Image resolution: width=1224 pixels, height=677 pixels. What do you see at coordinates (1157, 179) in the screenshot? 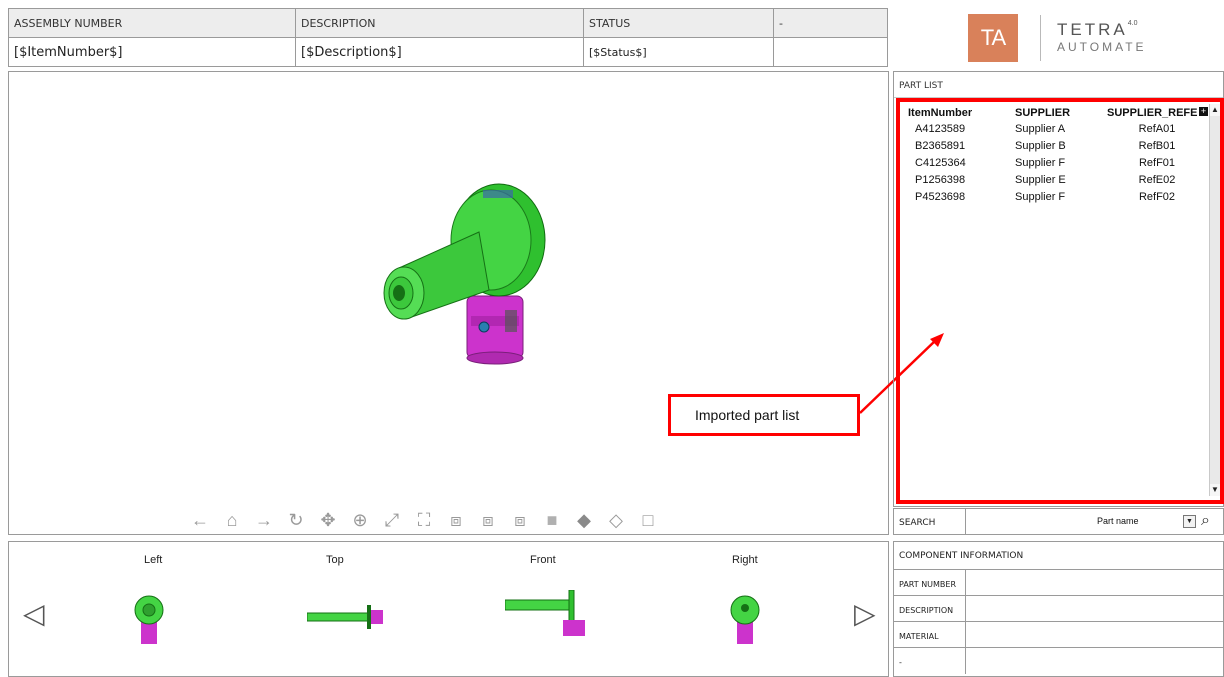
I see `cell-supplier-ref: RefE02` at bounding box center [1157, 179].